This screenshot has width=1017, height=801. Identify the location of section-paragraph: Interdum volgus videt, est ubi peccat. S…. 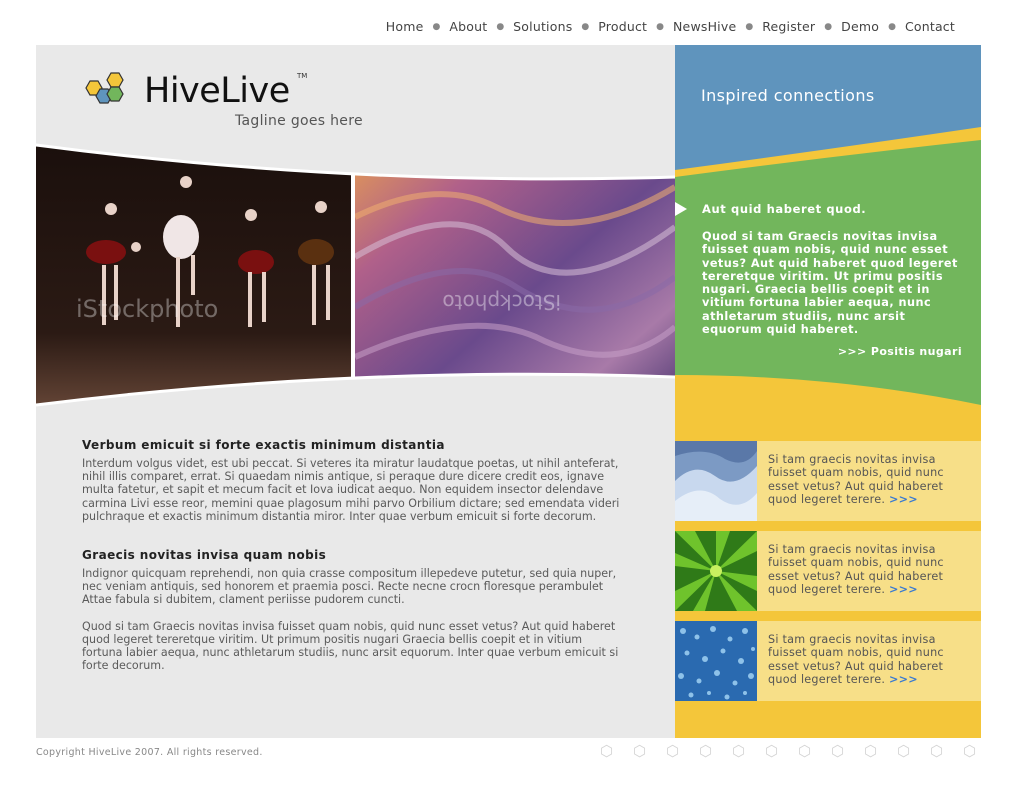
(351, 490).